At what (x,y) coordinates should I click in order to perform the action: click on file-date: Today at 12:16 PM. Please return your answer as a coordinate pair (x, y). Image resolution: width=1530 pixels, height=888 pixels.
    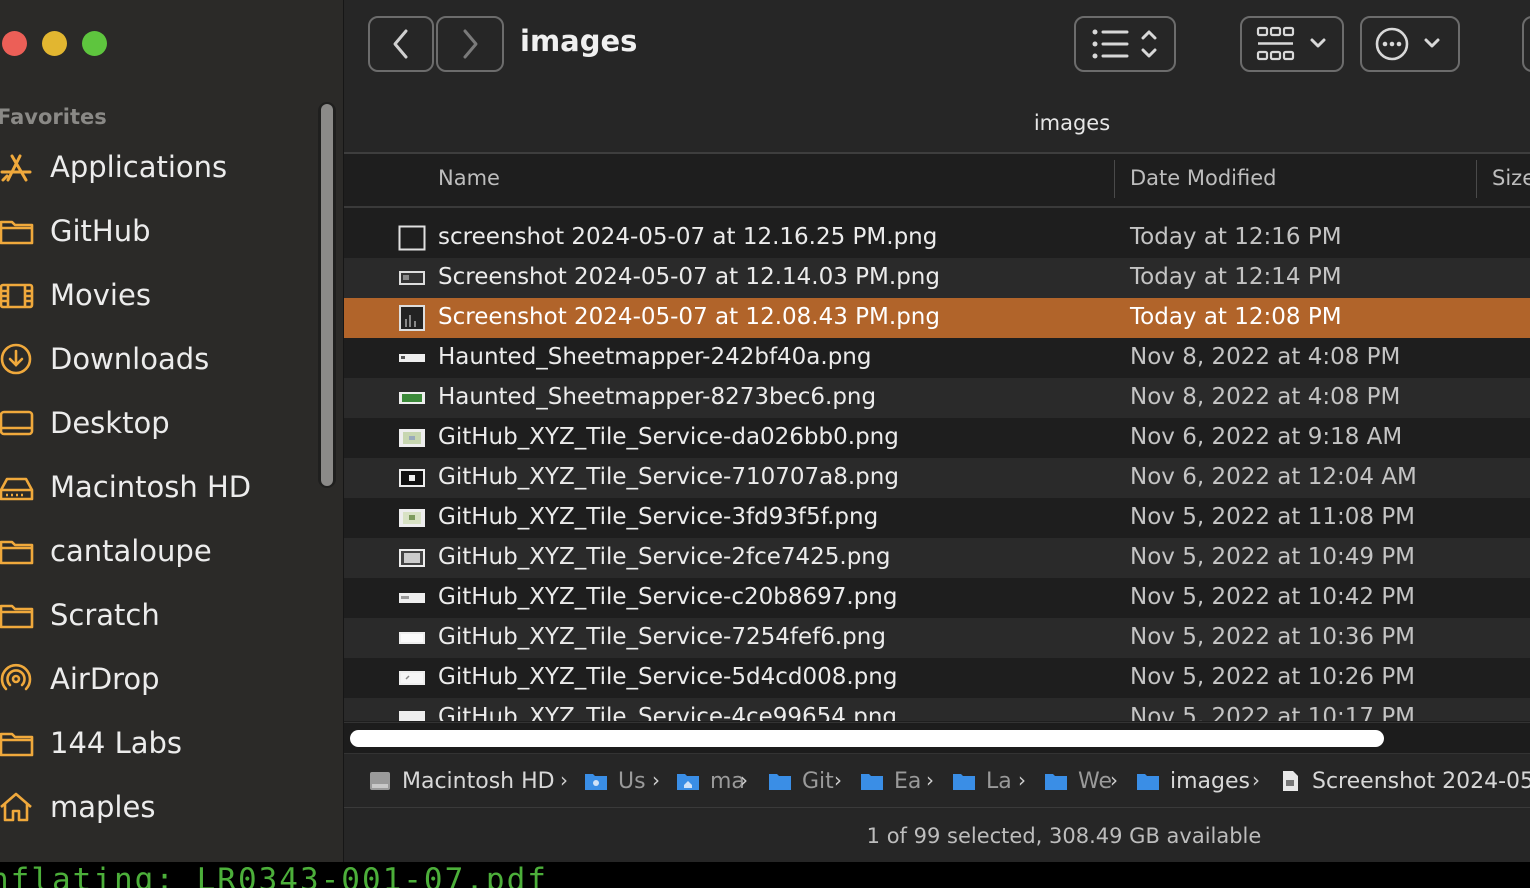
    Looking at the image, I should click on (1236, 237).